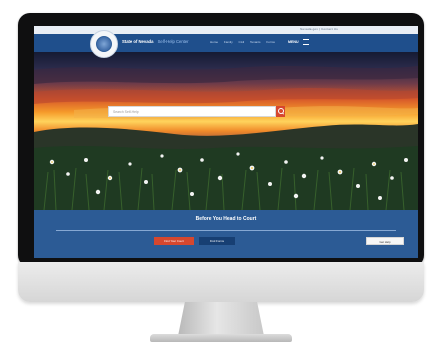 This screenshot has width=441, height=344. Describe the element at coordinates (173, 41) in the screenshot. I see `site-subtitle: Self-Help Center` at that location.